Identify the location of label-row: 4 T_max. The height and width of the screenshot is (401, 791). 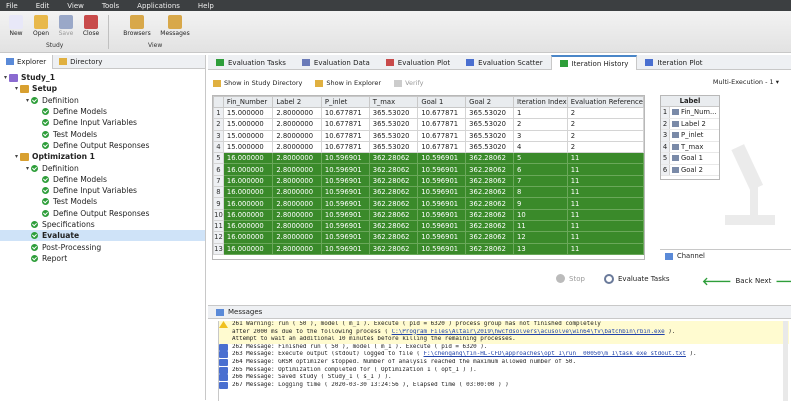
(690, 147).